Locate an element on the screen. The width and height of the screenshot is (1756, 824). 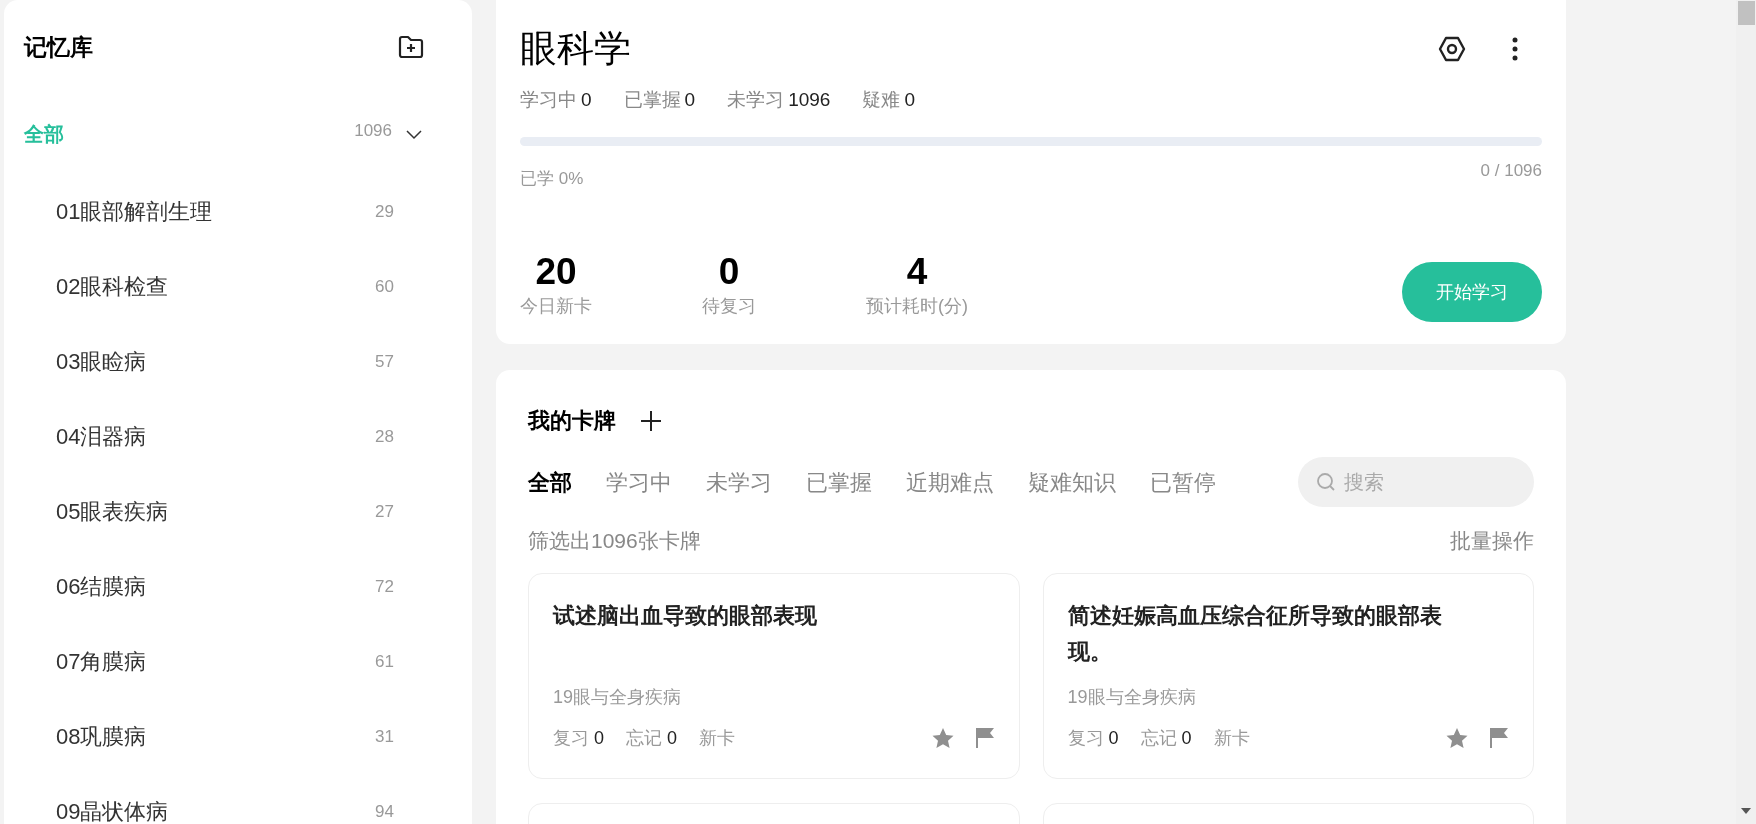
flashcard: 试述脑出血导致的眼部表现 19眼与全身疾病 复习 0 忘记 0 新卡 is located at coordinates (774, 675).